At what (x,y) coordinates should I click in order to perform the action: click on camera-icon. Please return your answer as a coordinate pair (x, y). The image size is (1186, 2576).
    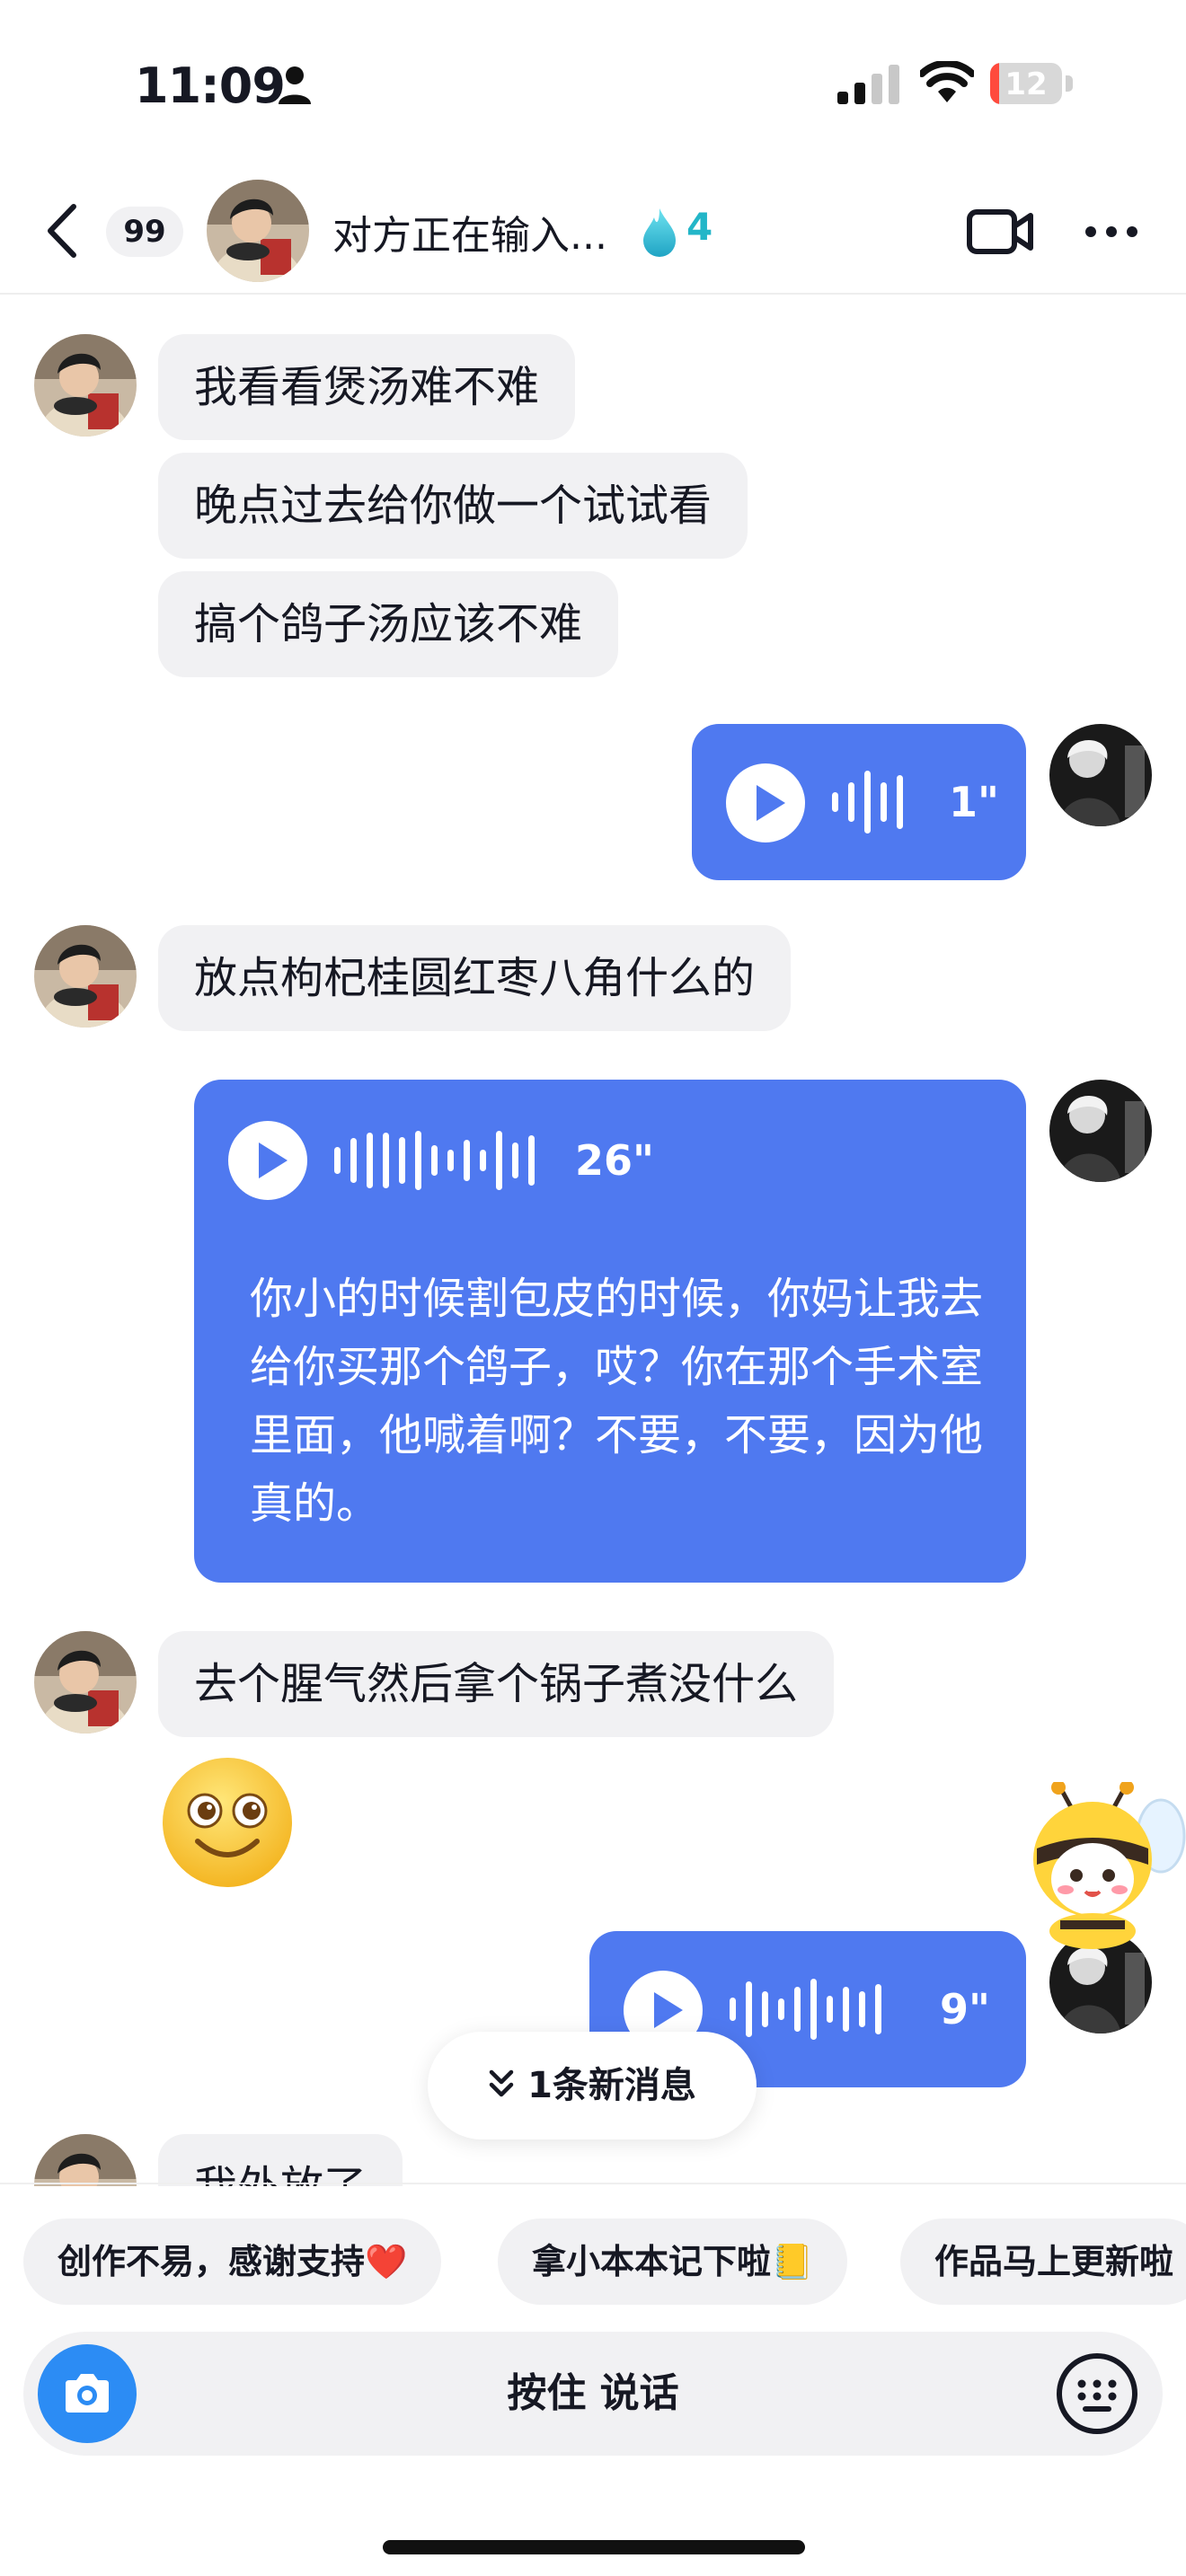
    Looking at the image, I should click on (87, 2393).